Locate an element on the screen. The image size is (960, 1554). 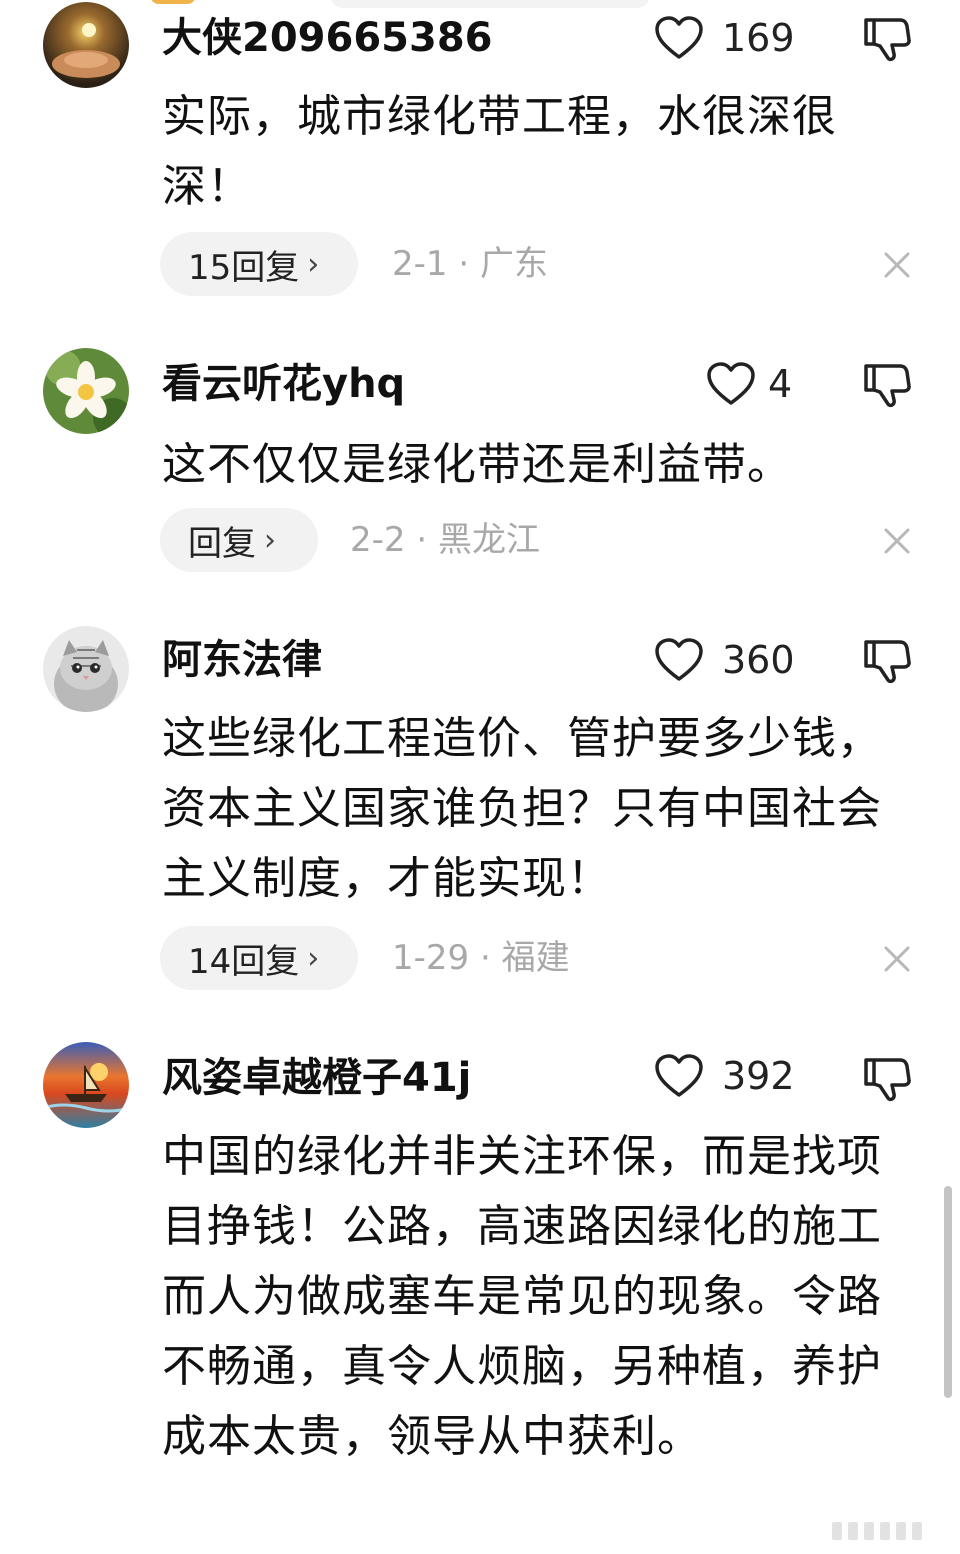
like-button: 4 is located at coordinates (781, 384).